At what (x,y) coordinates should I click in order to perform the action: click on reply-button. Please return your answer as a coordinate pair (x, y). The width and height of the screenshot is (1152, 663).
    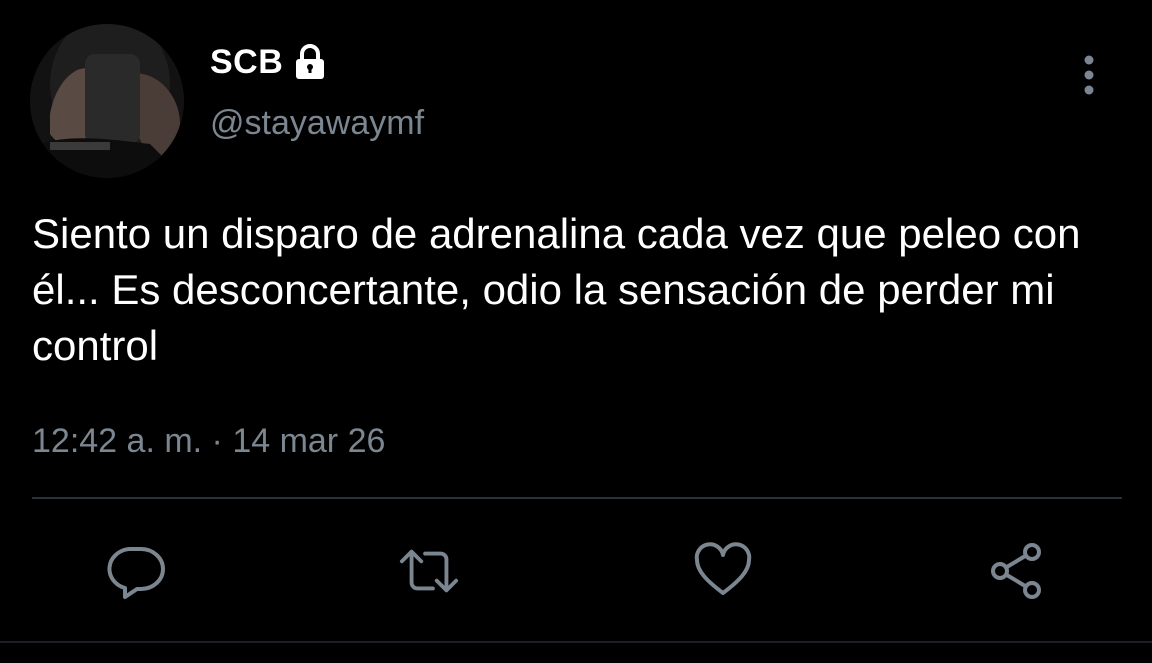
    Looking at the image, I should click on (135, 571).